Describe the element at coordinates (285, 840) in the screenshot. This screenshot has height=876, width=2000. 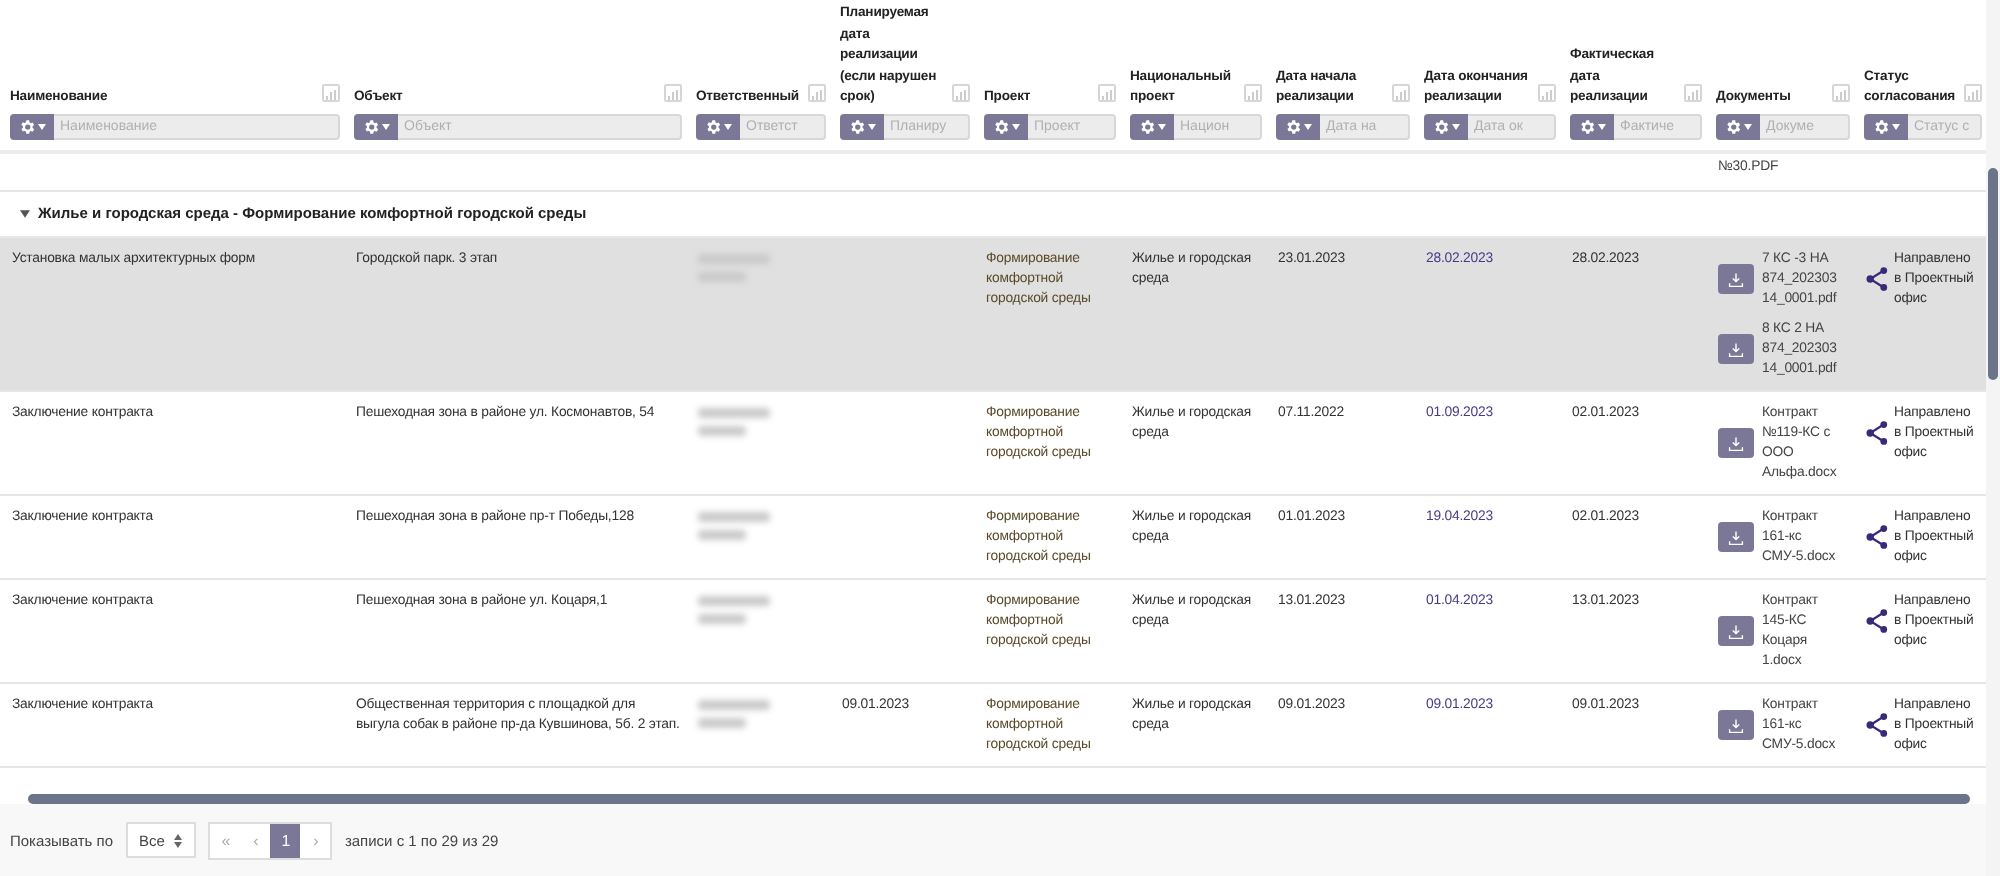
I see `page-button: 1` at that location.